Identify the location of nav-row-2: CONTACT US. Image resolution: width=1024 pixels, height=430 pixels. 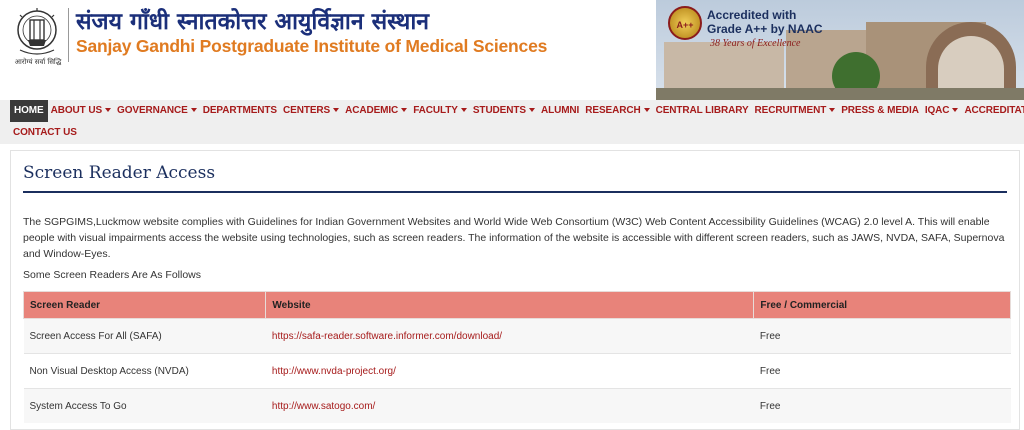
(45, 133).